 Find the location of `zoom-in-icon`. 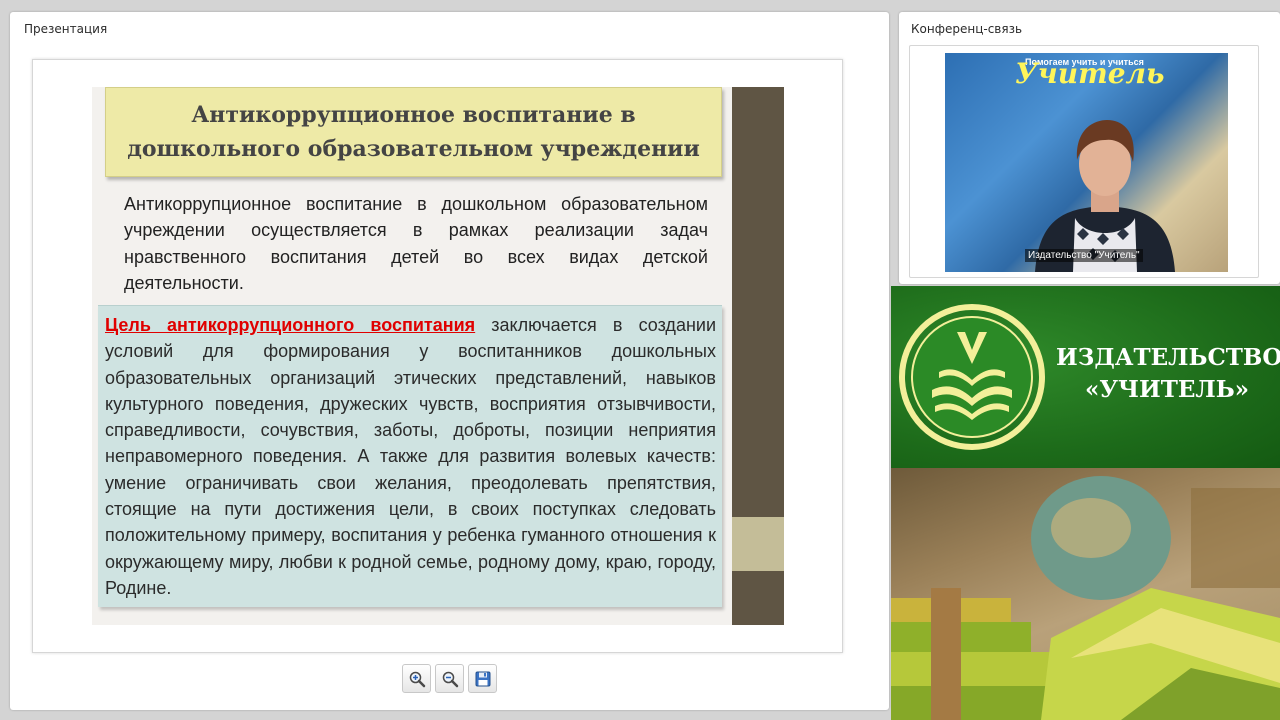

zoom-in-icon is located at coordinates (417, 679).